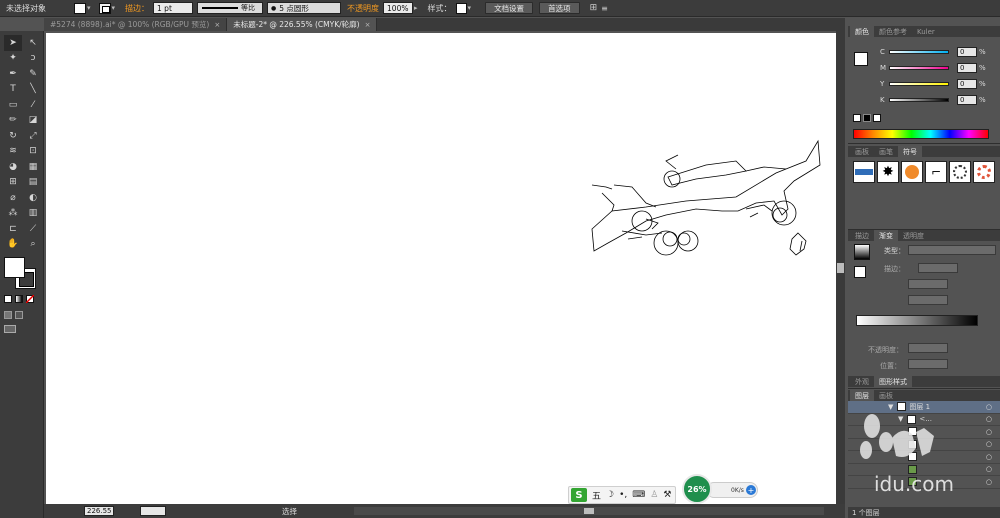  I want to click on gradient-position-field, so click(928, 364).